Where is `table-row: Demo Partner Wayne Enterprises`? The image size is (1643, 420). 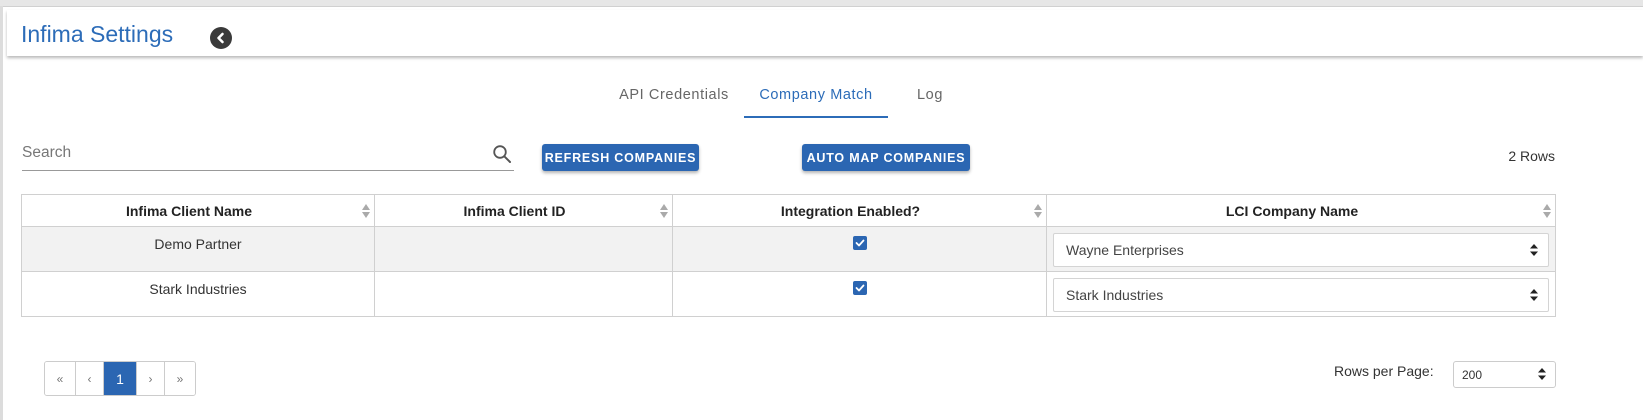
table-row: Demo Partner Wayne Enterprises is located at coordinates (788, 249).